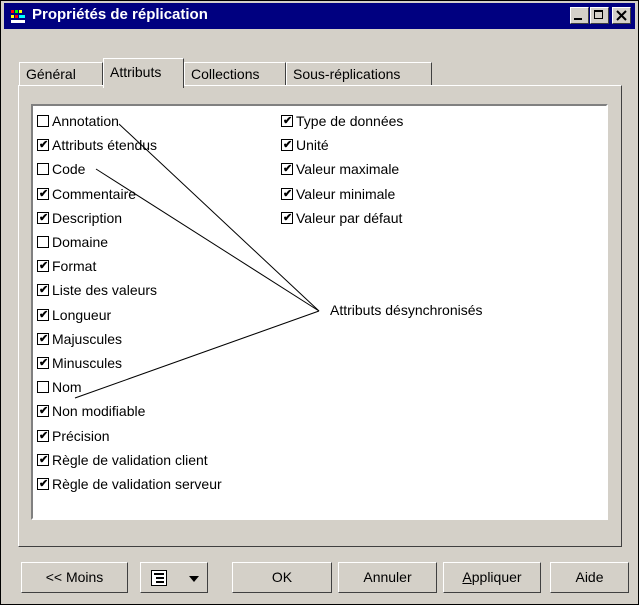  What do you see at coordinates (74, 577) in the screenshot?
I see `less-button: << Moins` at bounding box center [74, 577].